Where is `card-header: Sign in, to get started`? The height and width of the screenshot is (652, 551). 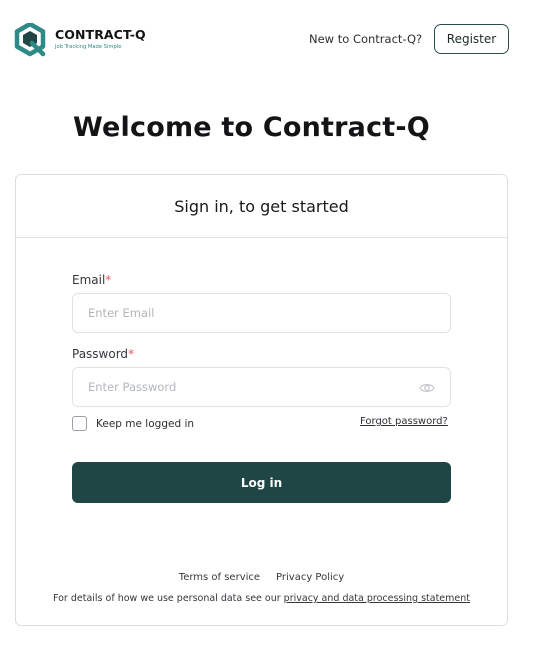
card-header: Sign in, to get started is located at coordinates (261, 206).